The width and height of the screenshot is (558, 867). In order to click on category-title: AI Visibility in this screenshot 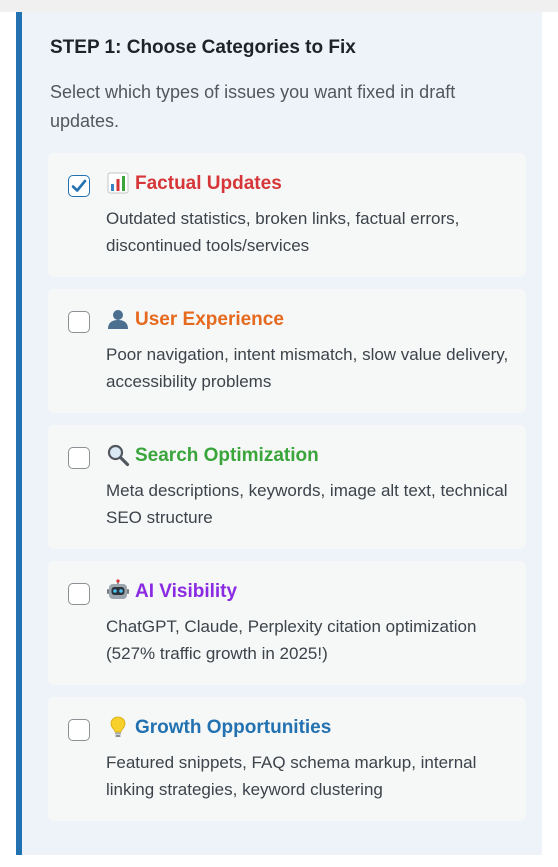, I will do `click(186, 591)`.